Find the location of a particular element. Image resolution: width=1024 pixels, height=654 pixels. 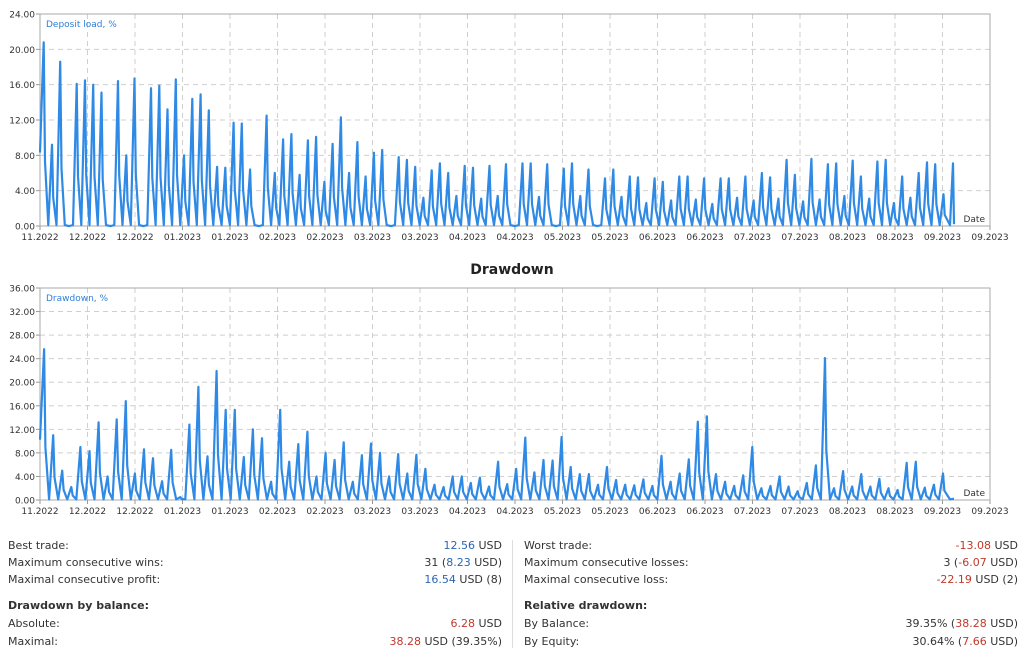

stats-row: Best trade: 12.56 USD is located at coordinates (255, 546).